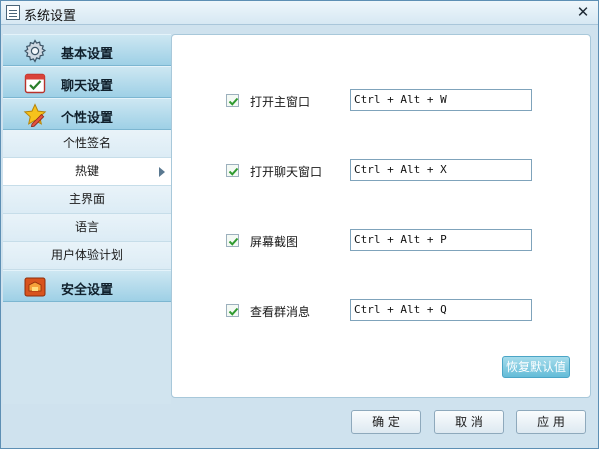 This screenshot has height=449, width=599. I want to click on sidebar-item-label: 主界面, so click(86, 199).